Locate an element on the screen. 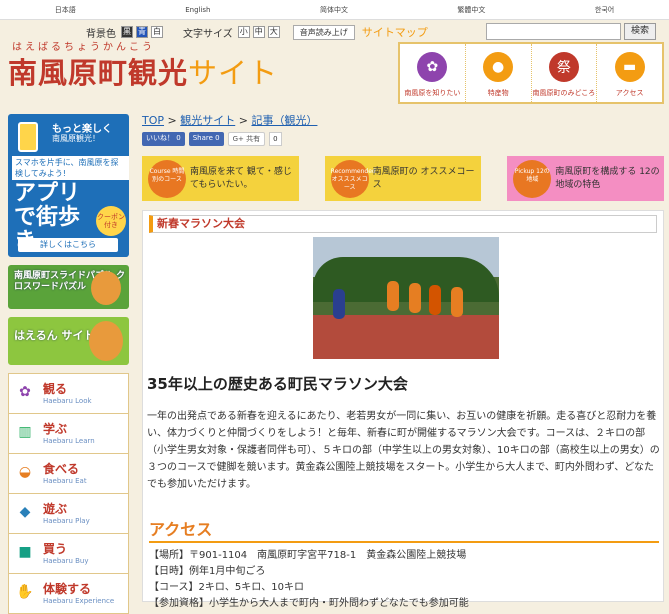  main-nav: ✿ 南風原を知りたい ● 特産物 祭 南風原町のみどころ ▬ アクセス is located at coordinates (531, 73).